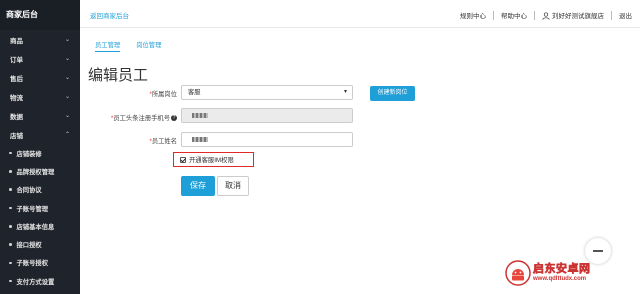 This screenshot has height=294, width=640. What do you see at coordinates (625, 15) in the screenshot?
I see `logout-link: 退出` at bounding box center [625, 15].